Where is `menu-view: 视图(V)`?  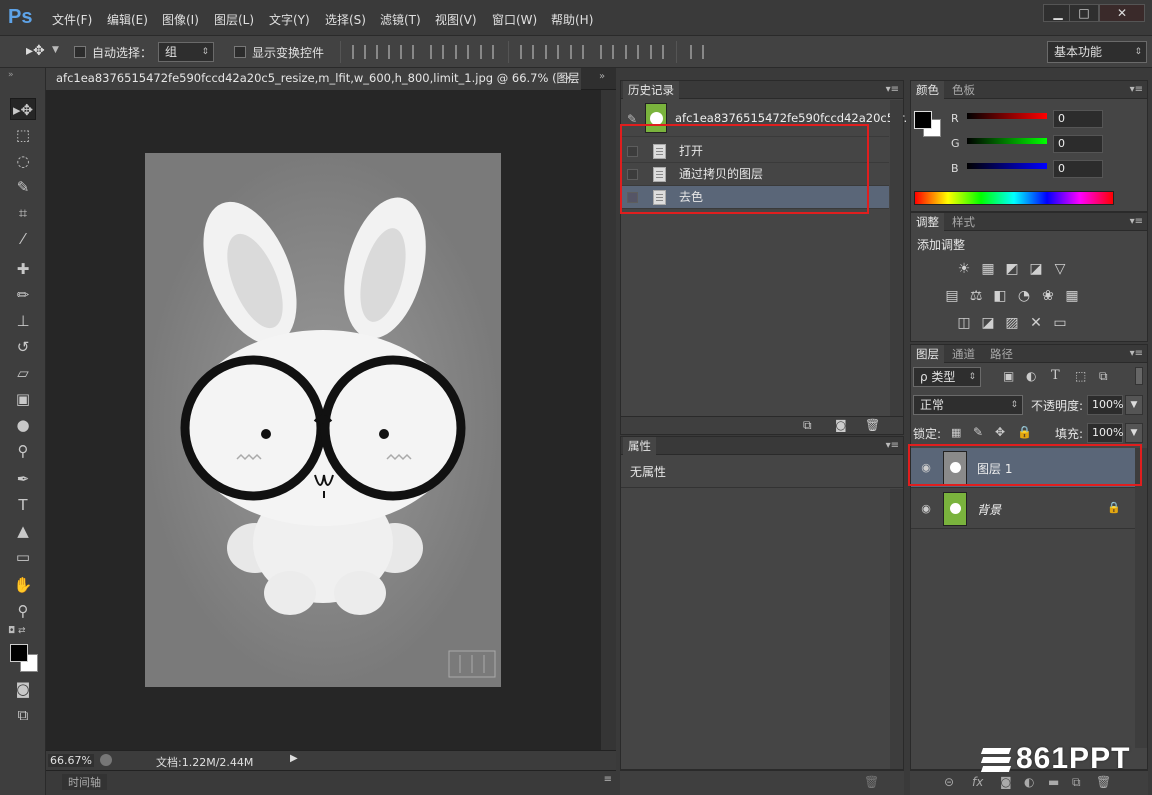
menu-view: 视图(V) is located at coordinates (456, 19).